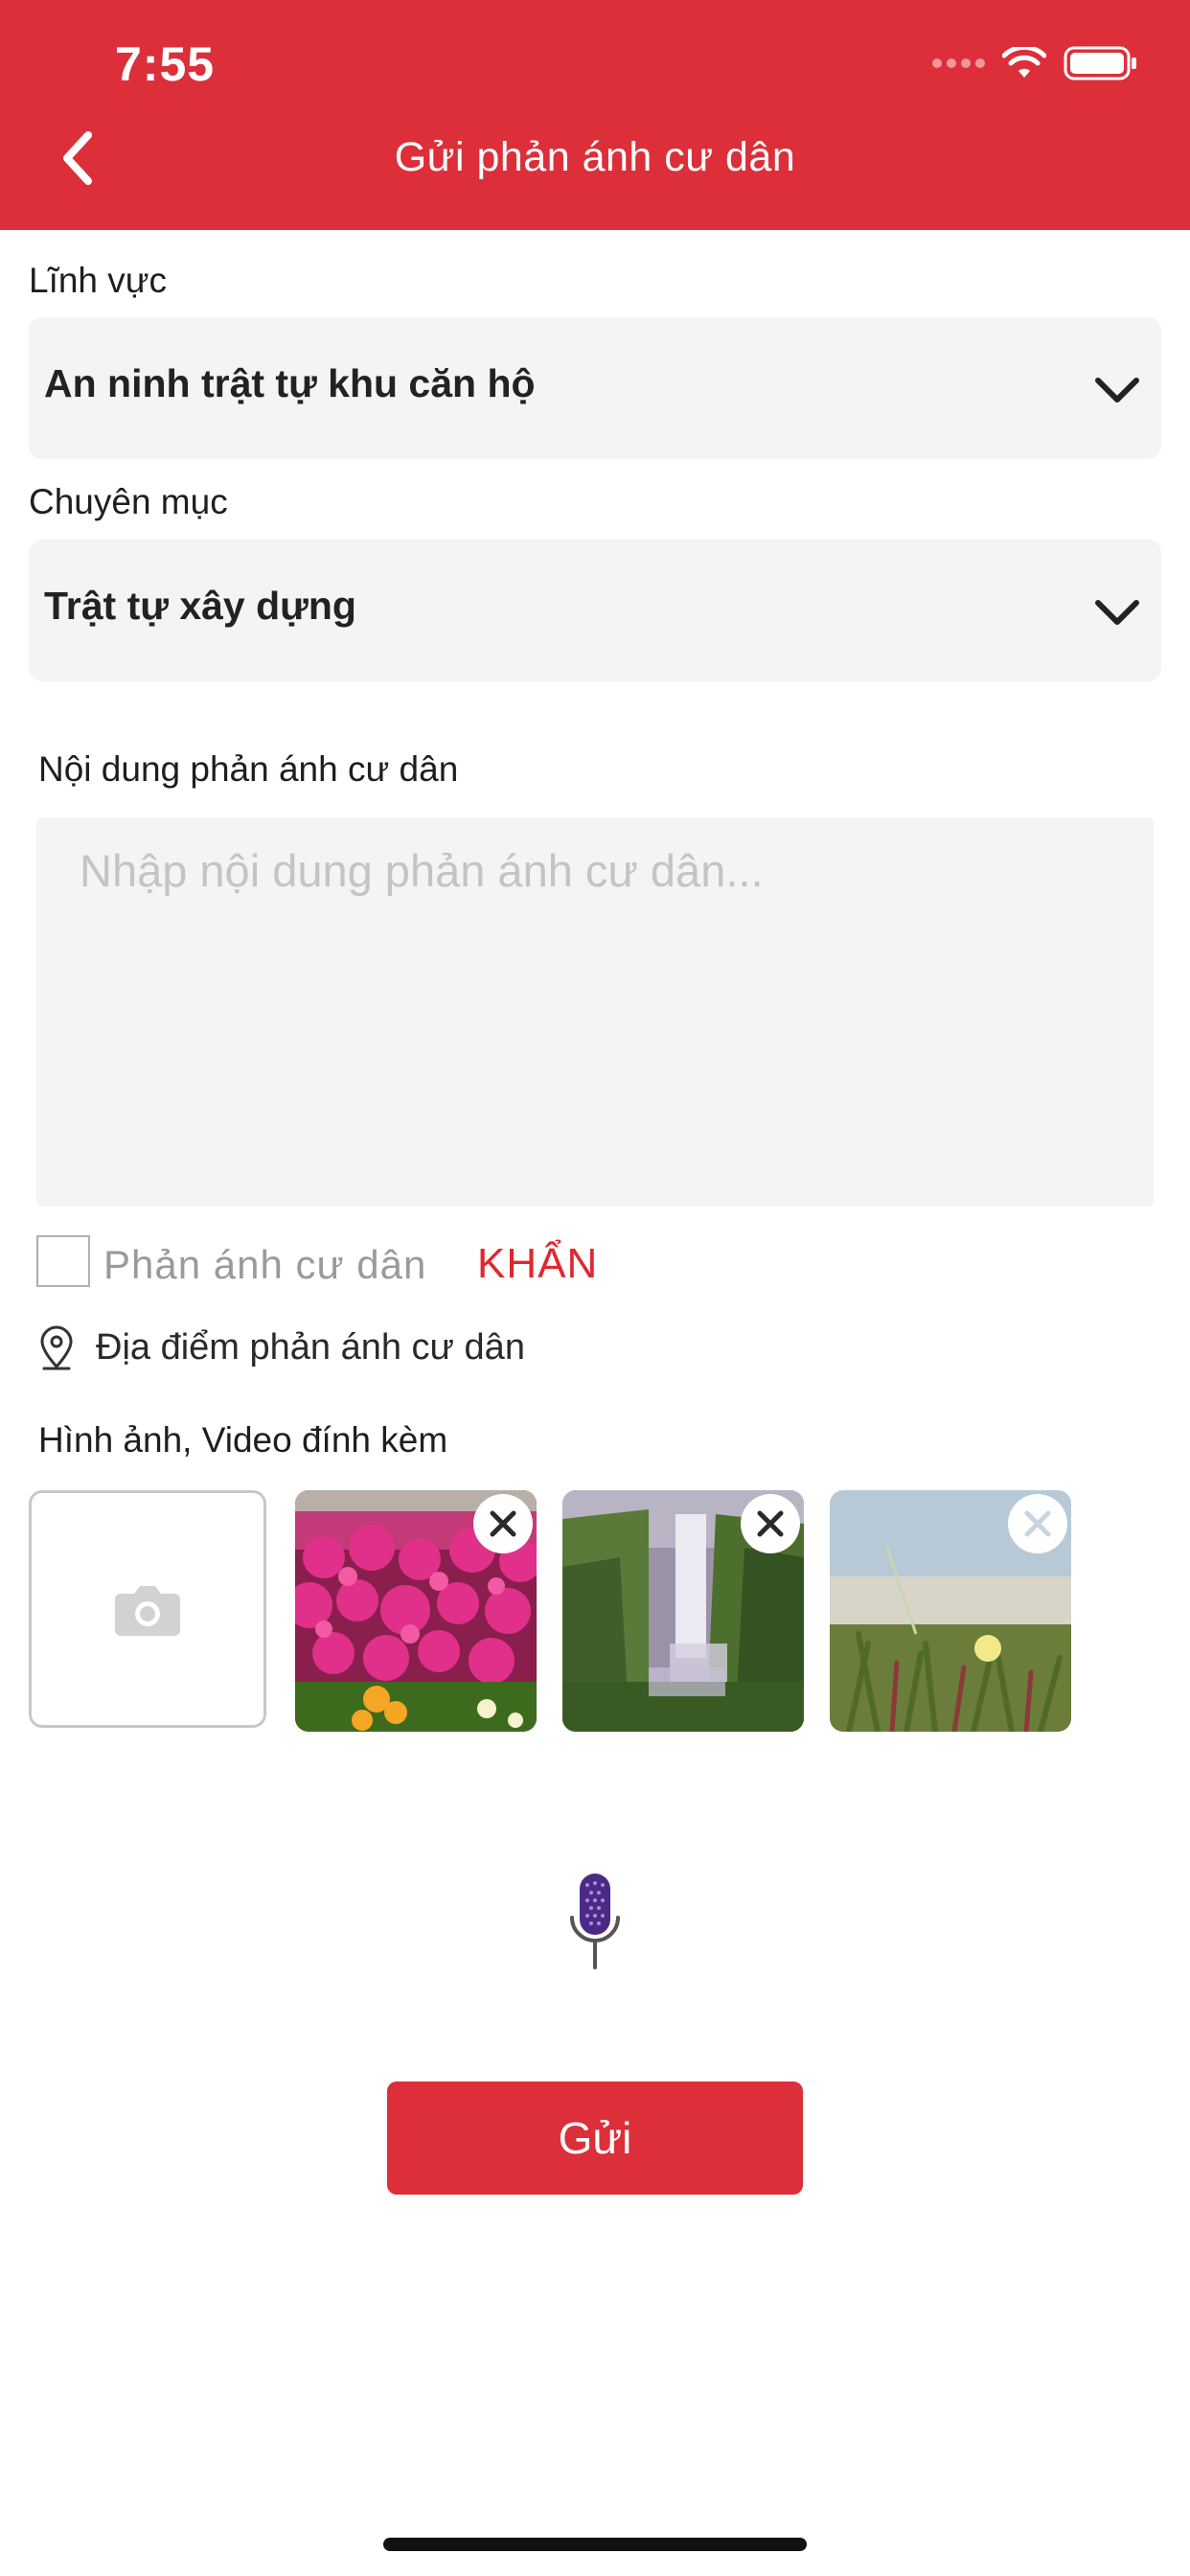  I want to click on field-select: An ninh trật tự khu căn hộ, so click(595, 388).